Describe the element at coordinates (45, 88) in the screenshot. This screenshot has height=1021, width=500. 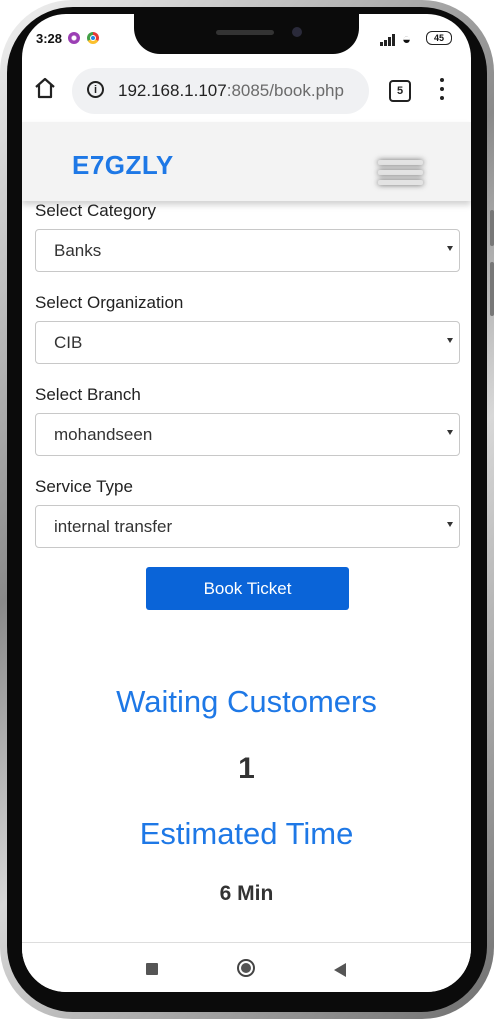
I see `home-icon` at that location.